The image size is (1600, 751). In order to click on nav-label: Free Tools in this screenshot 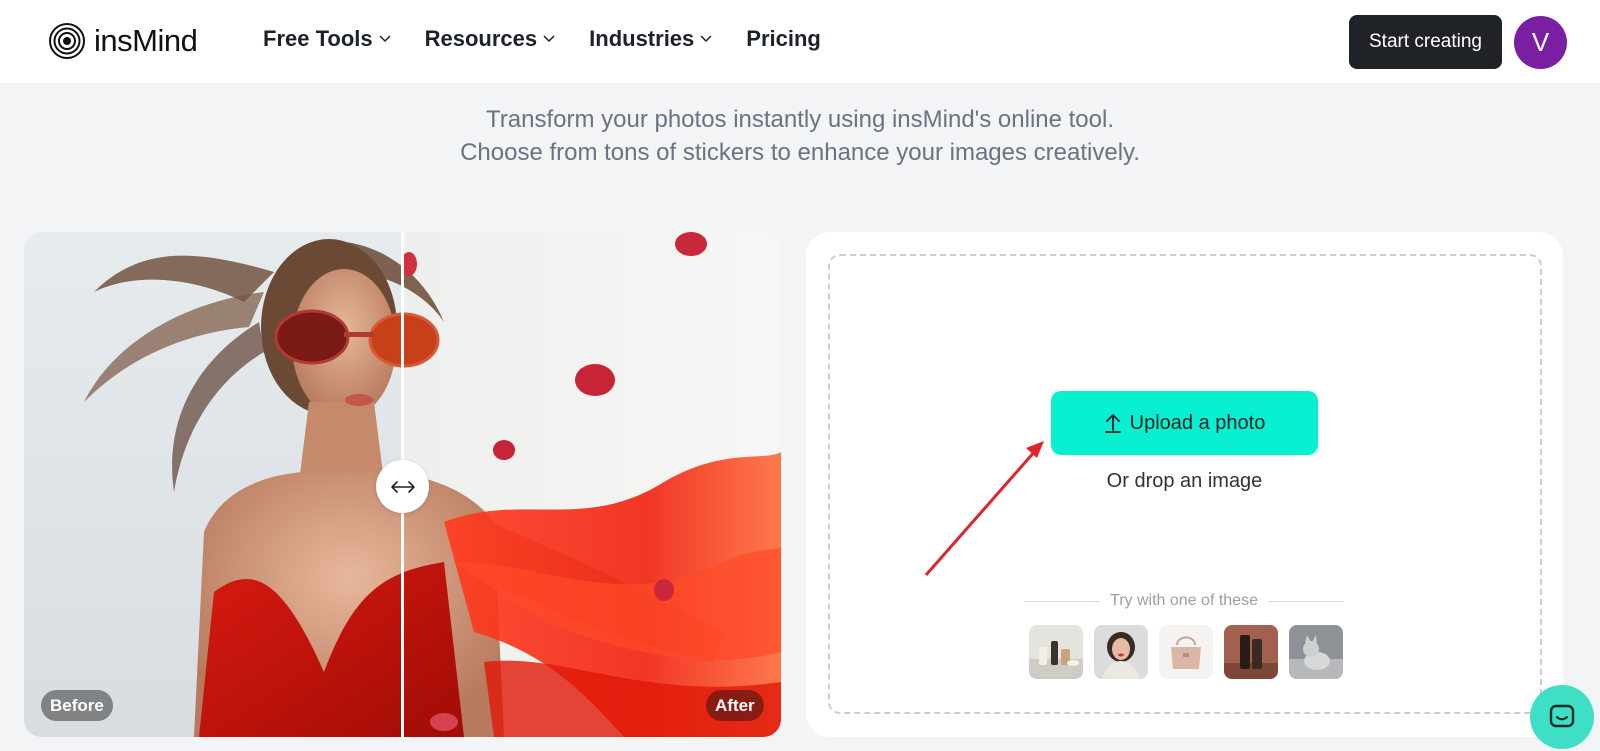, I will do `click(318, 38)`.